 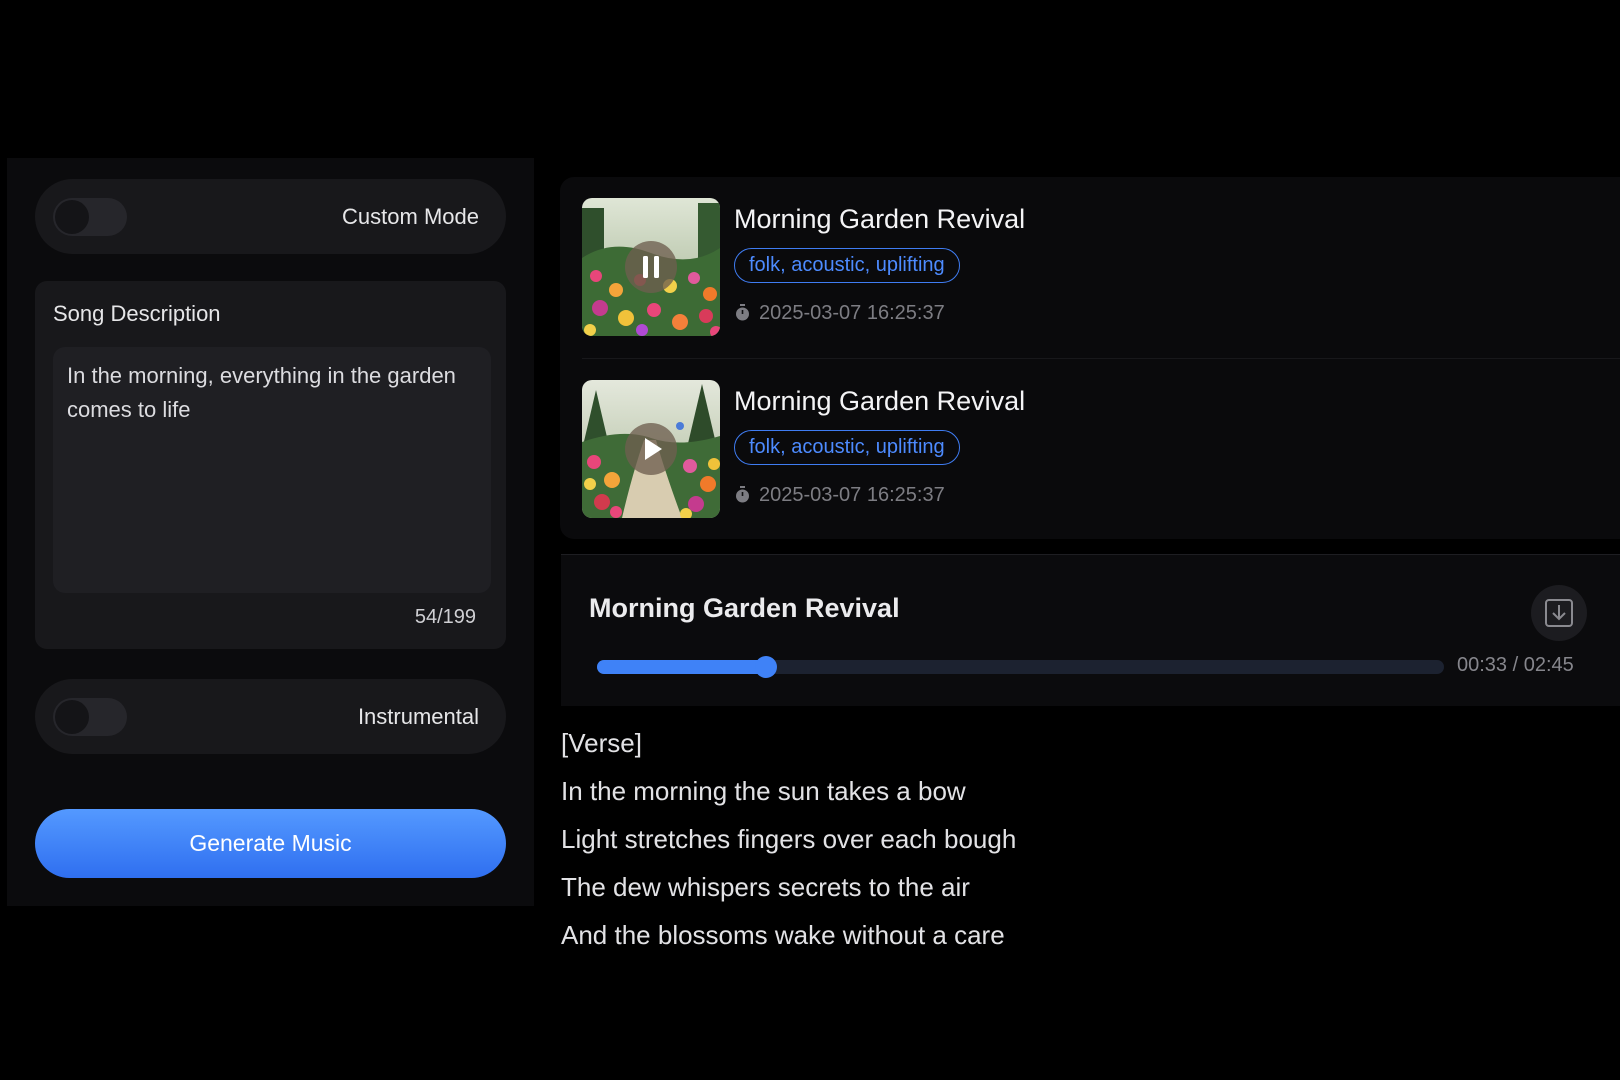 I want to click on player-title: Morning Garden Revival, so click(x=744, y=608).